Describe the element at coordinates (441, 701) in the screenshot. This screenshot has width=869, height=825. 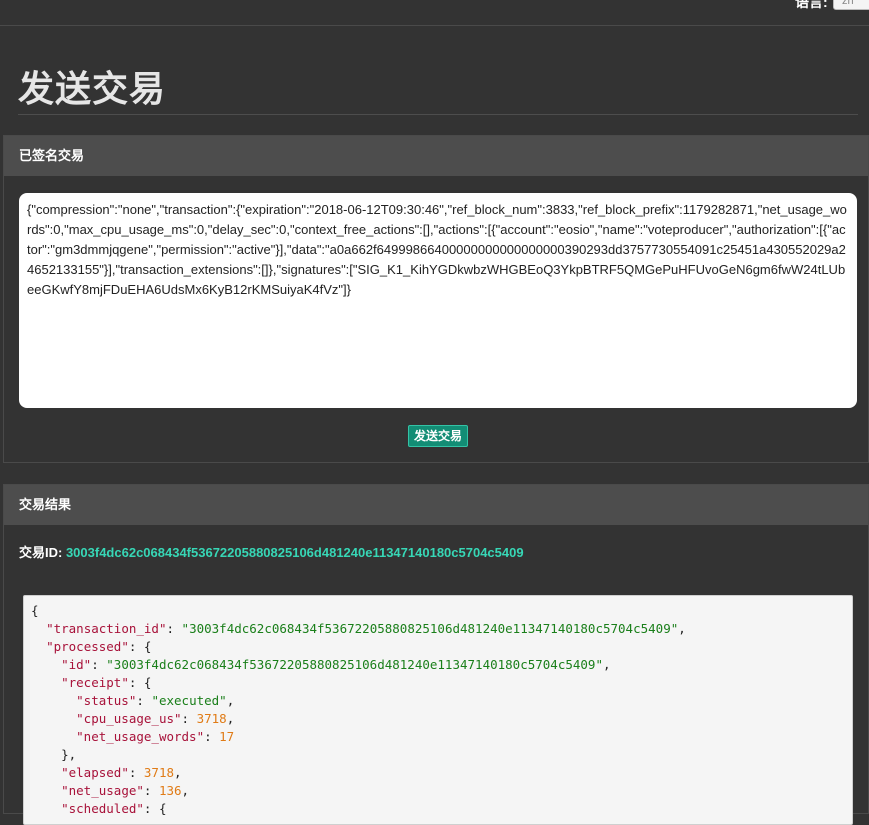
I see `json-line: "status": "executed",` at that location.